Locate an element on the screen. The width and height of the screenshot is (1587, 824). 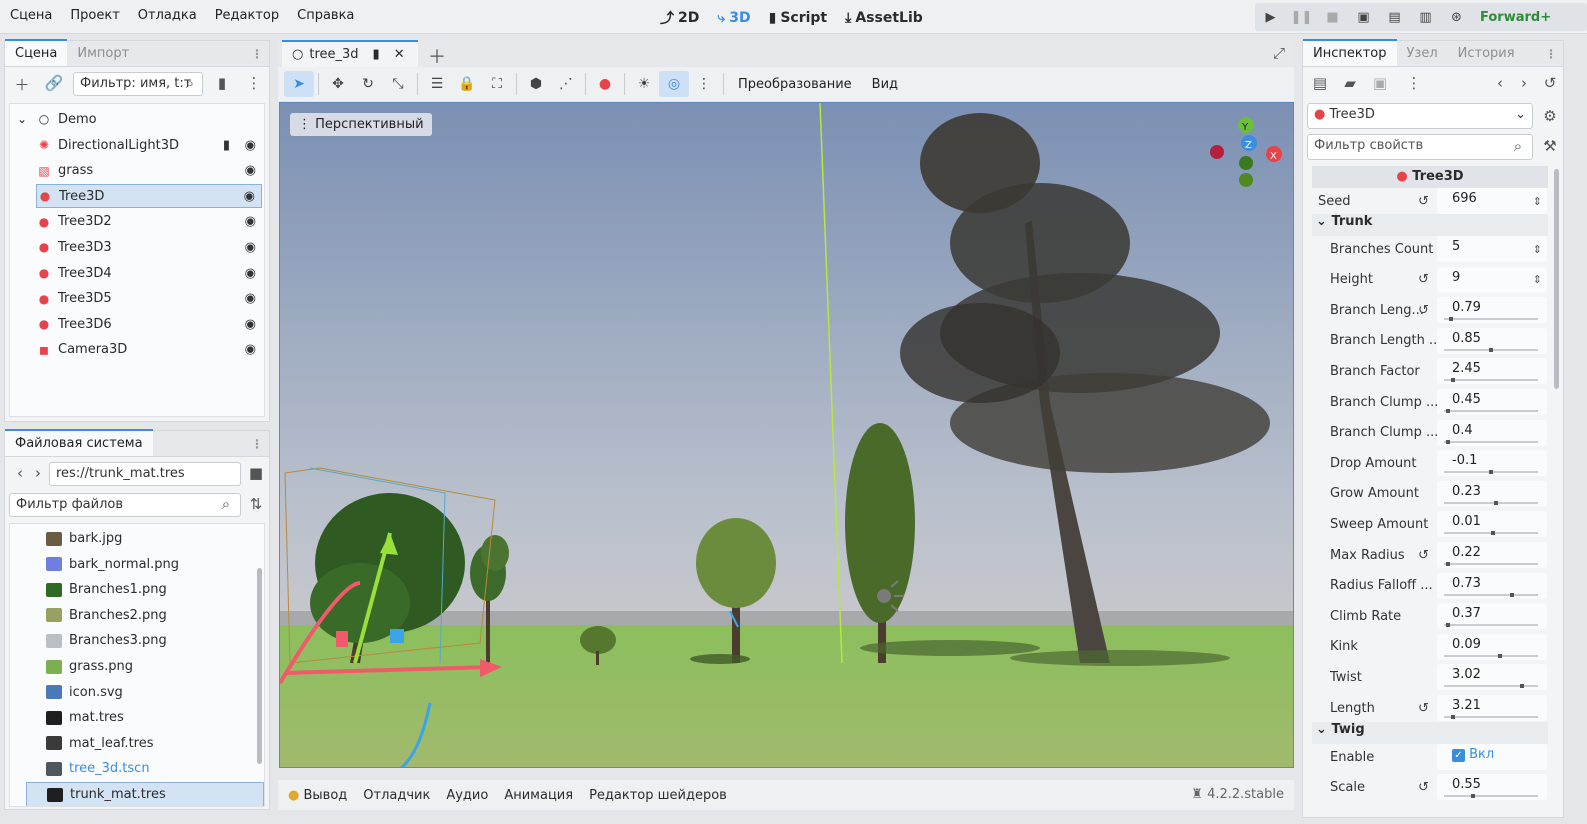
file-item: mat_leaf.tres is located at coordinates (145, 743).